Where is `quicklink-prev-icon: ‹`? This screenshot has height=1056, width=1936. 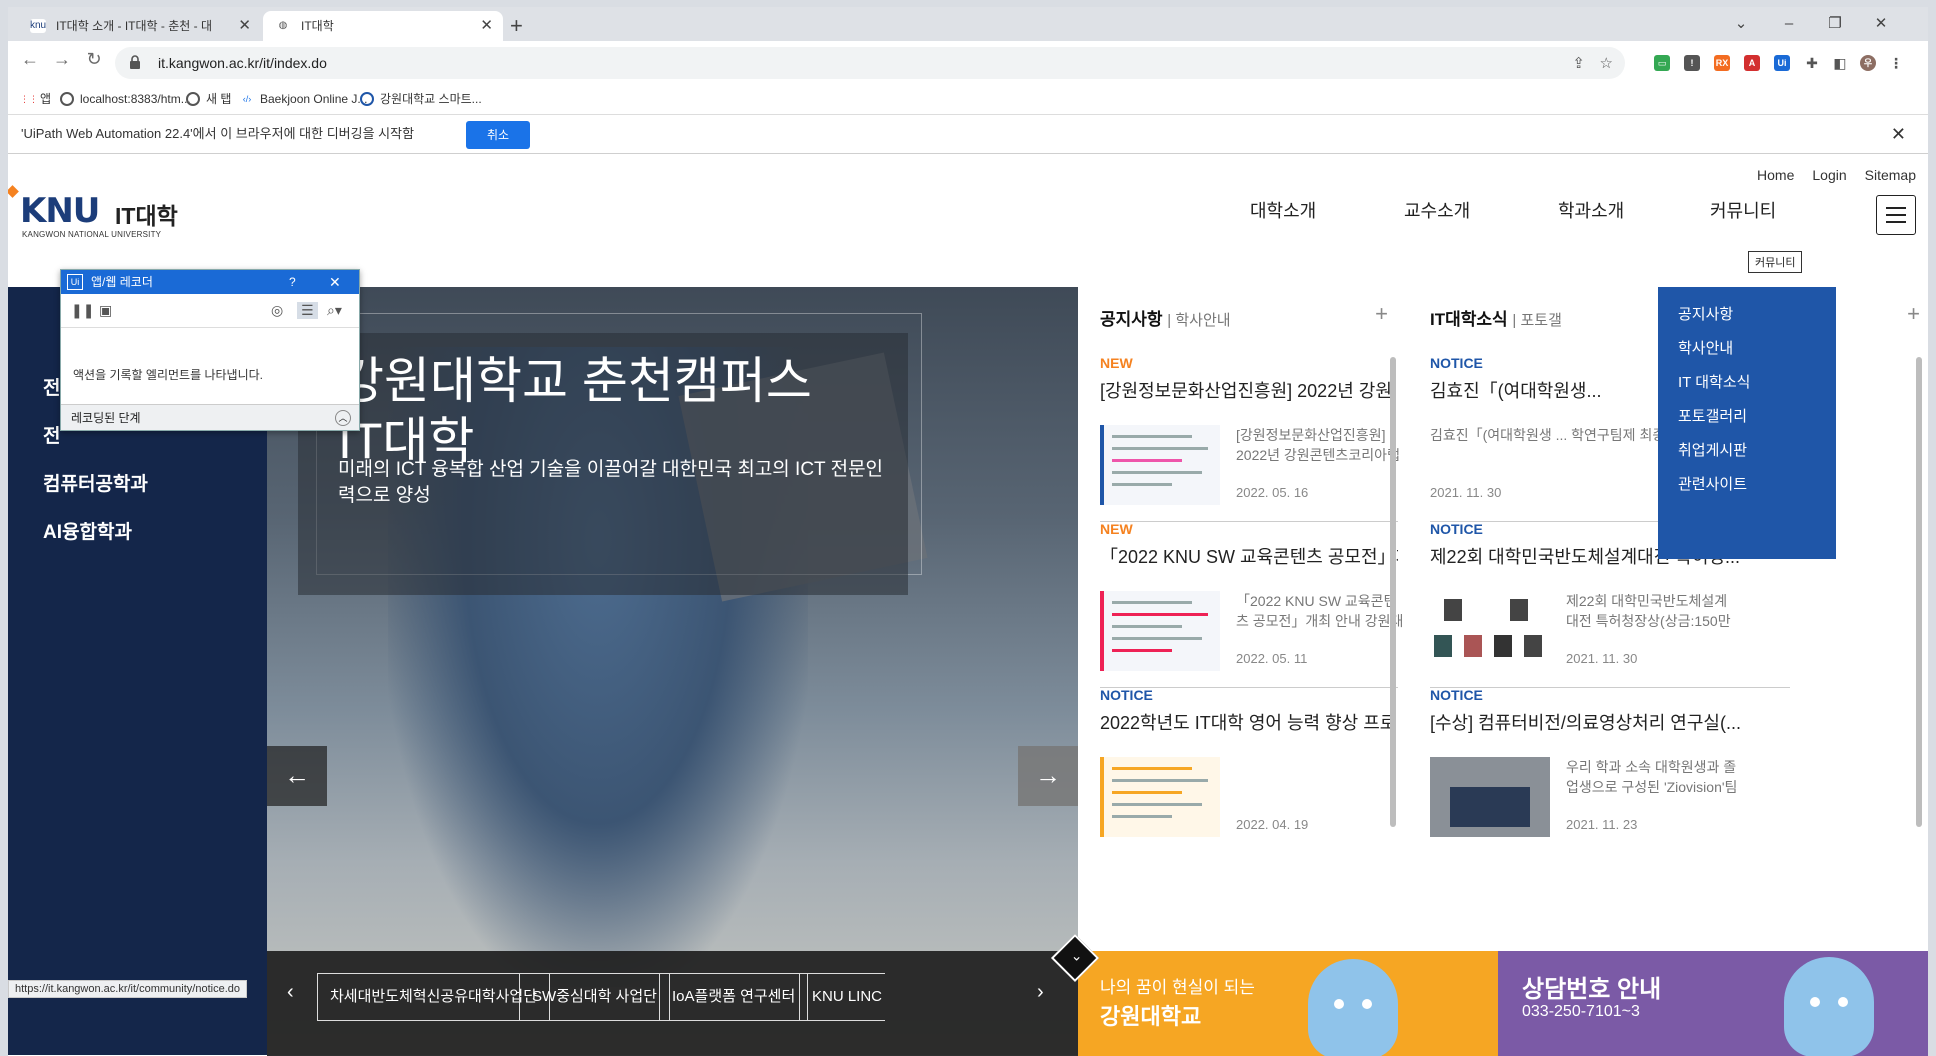
quicklink-prev-icon: ‹ is located at coordinates (290, 992).